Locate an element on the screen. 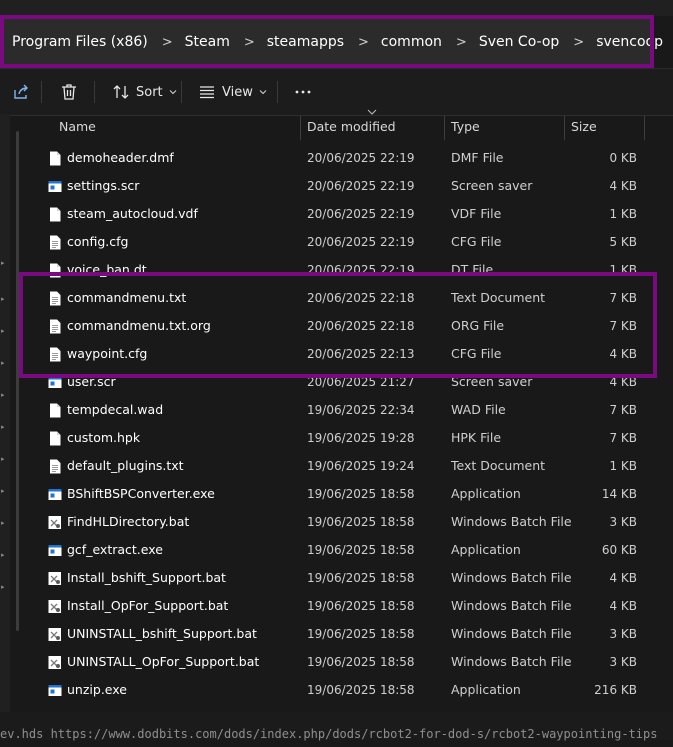  breadcrumb-item: steamapps is located at coordinates (305, 42).